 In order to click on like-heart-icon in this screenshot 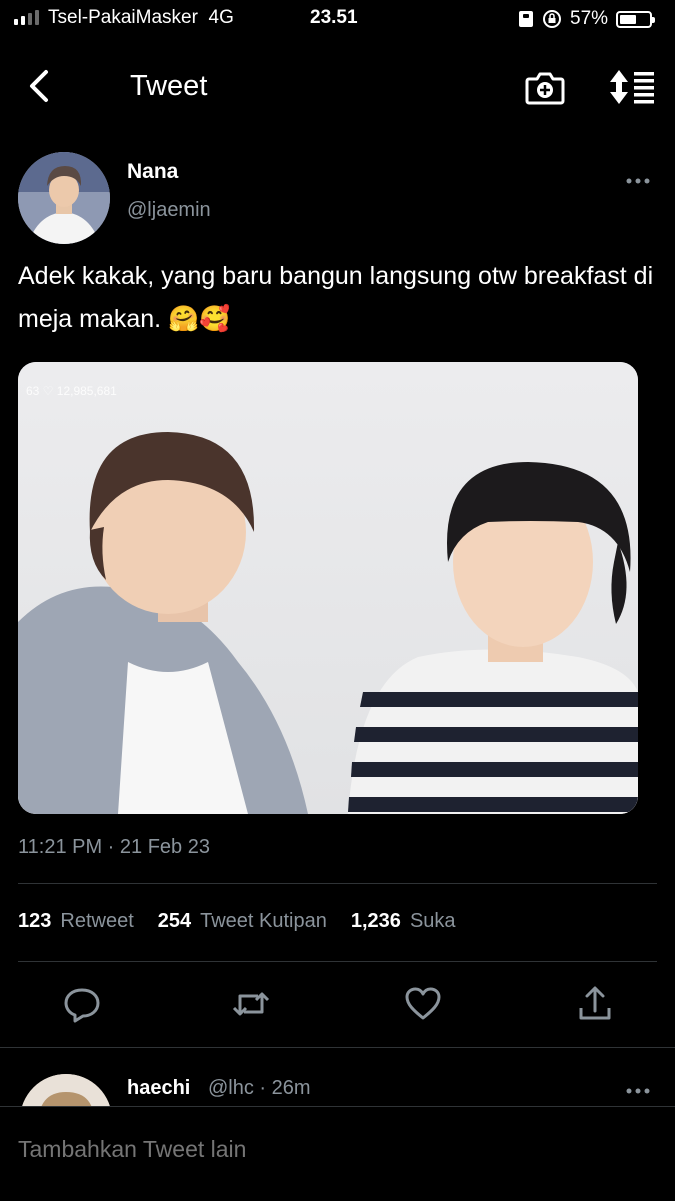, I will do `click(423, 1004)`.